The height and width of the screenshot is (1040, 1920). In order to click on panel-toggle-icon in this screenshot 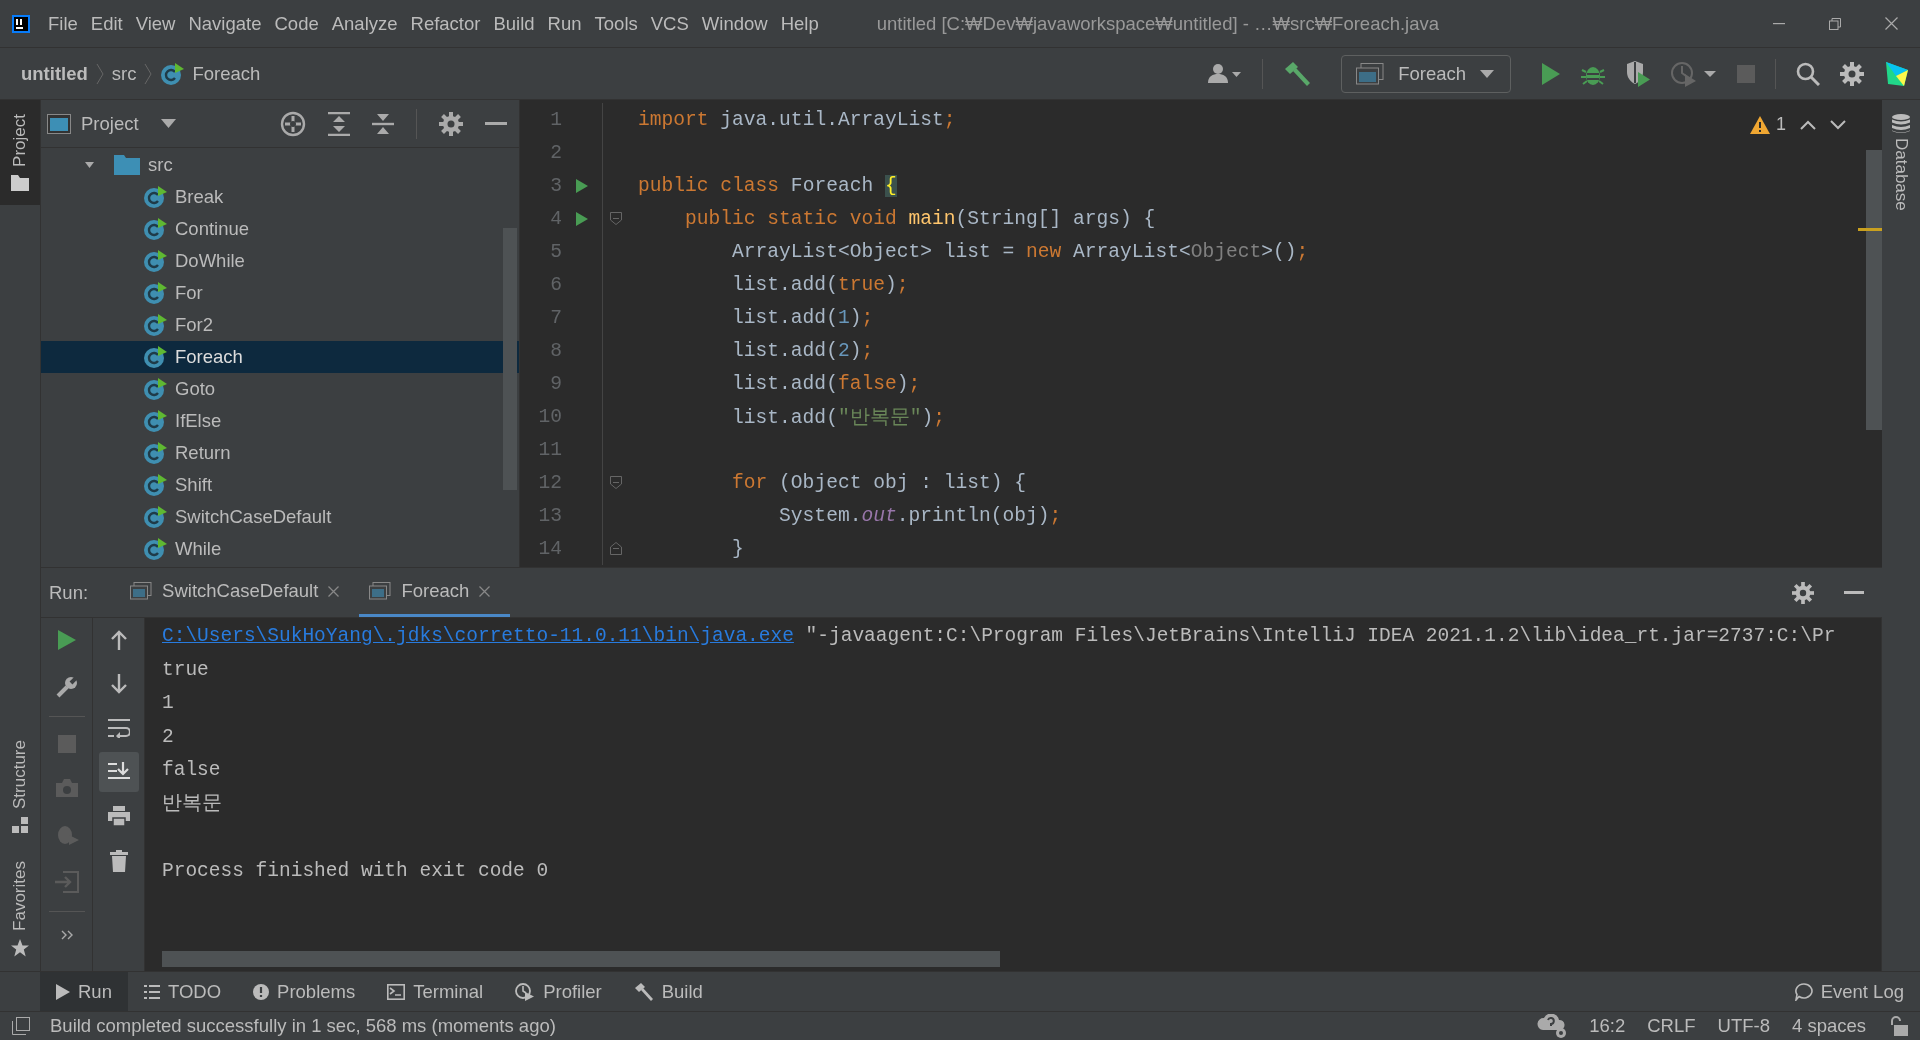, I will do `click(21, 1026)`.